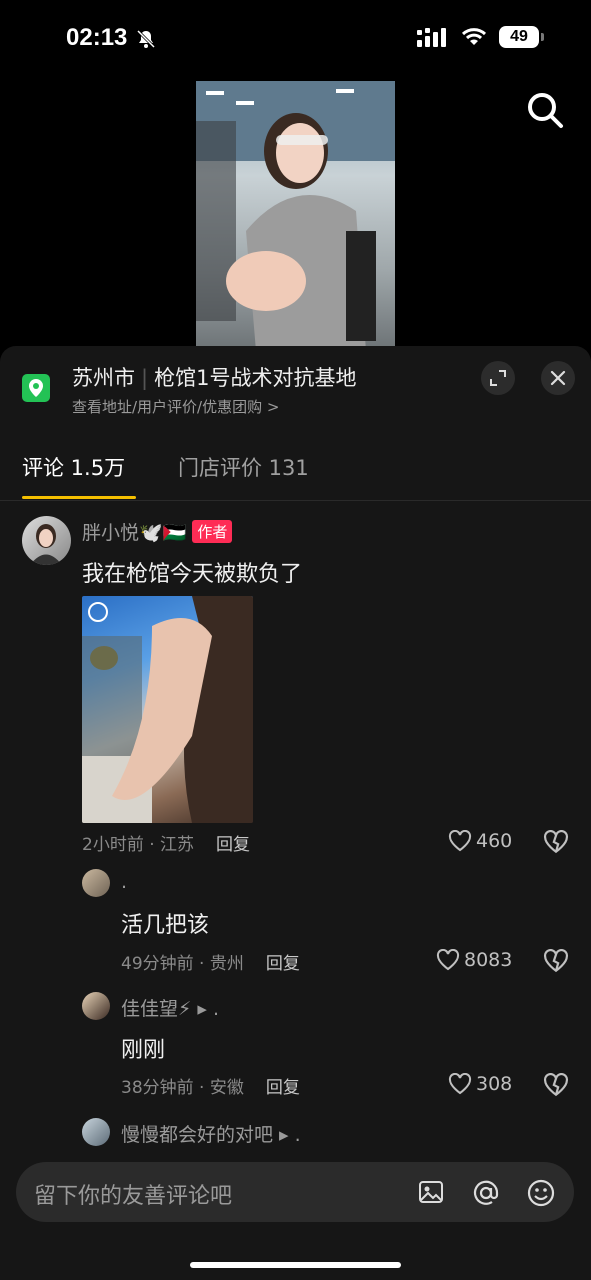  What do you see at coordinates (474, 36) in the screenshot?
I see `wifi-icon` at bounding box center [474, 36].